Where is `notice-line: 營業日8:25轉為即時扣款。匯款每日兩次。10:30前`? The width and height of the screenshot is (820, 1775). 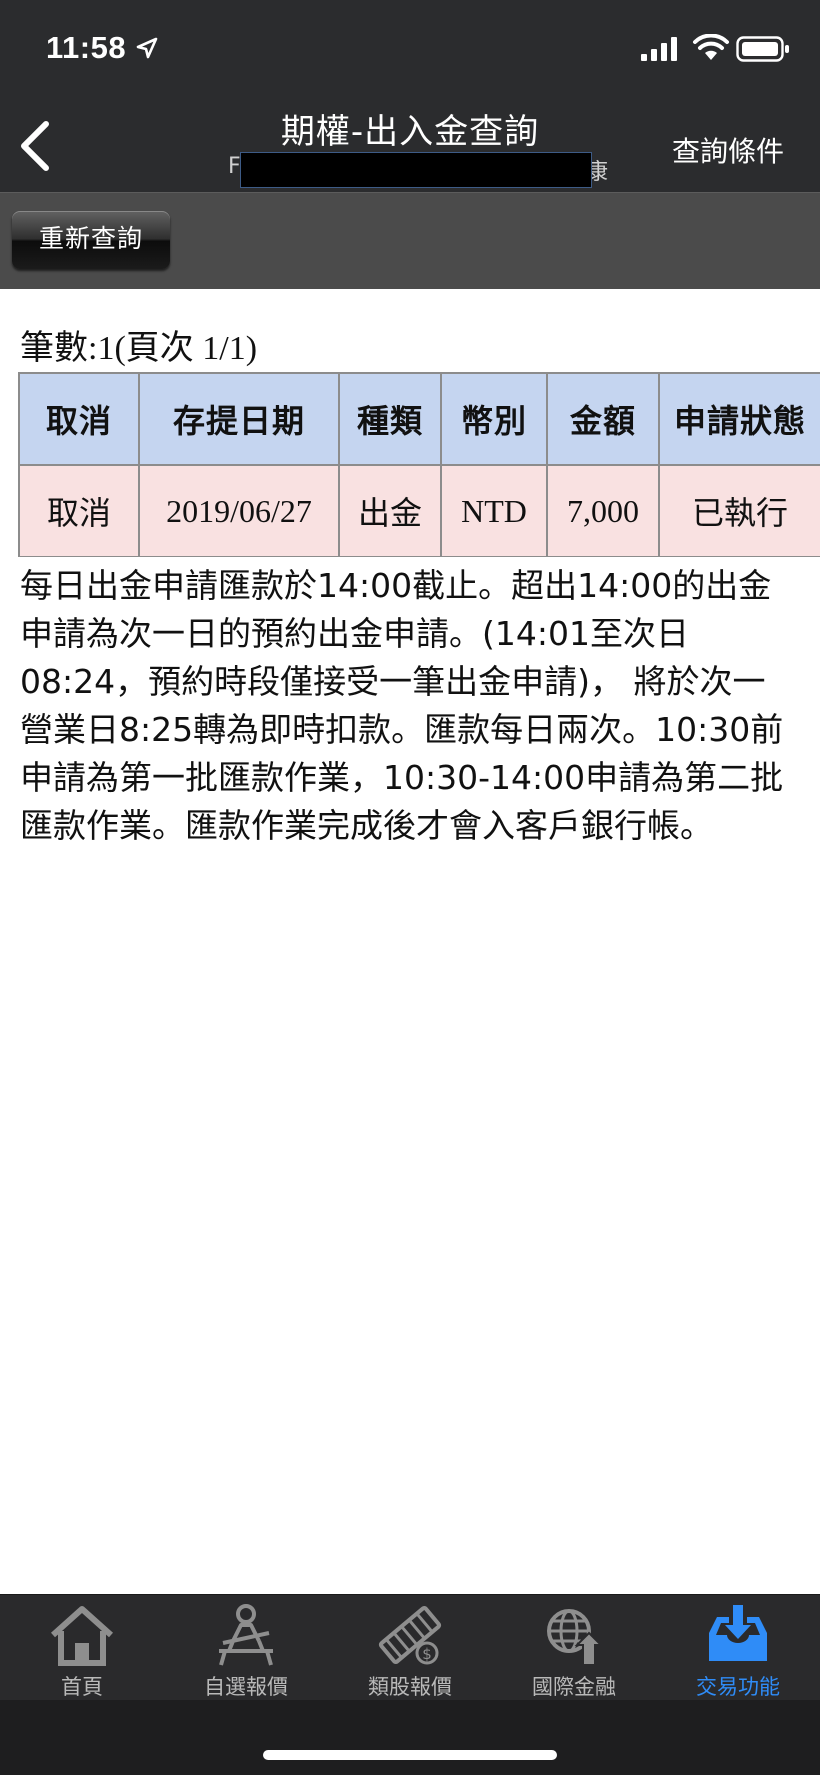 notice-line: 營業日8:25轉為即時扣款。匯款每日兩次。10:30前 is located at coordinates (402, 729).